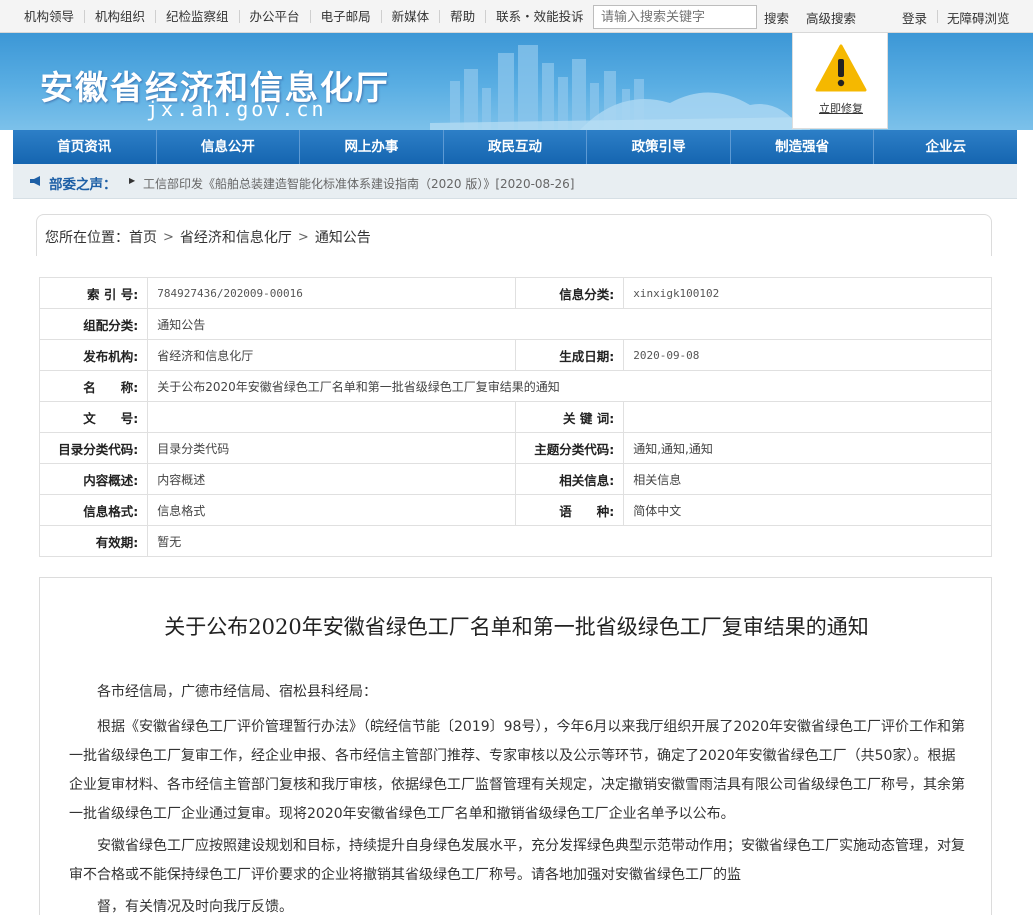  What do you see at coordinates (227, 147) in the screenshot?
I see `nav-item-info-disclosure: 信息公开` at bounding box center [227, 147].